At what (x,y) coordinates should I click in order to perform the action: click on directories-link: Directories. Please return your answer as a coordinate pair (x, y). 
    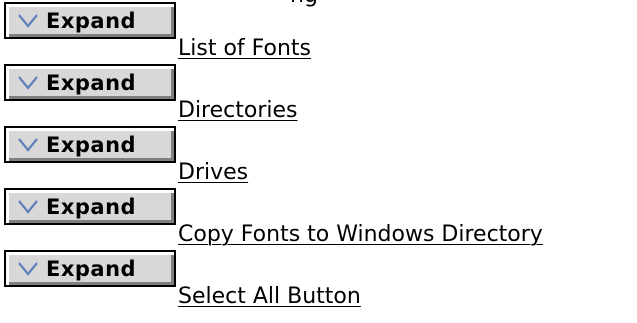
    Looking at the image, I should click on (238, 110).